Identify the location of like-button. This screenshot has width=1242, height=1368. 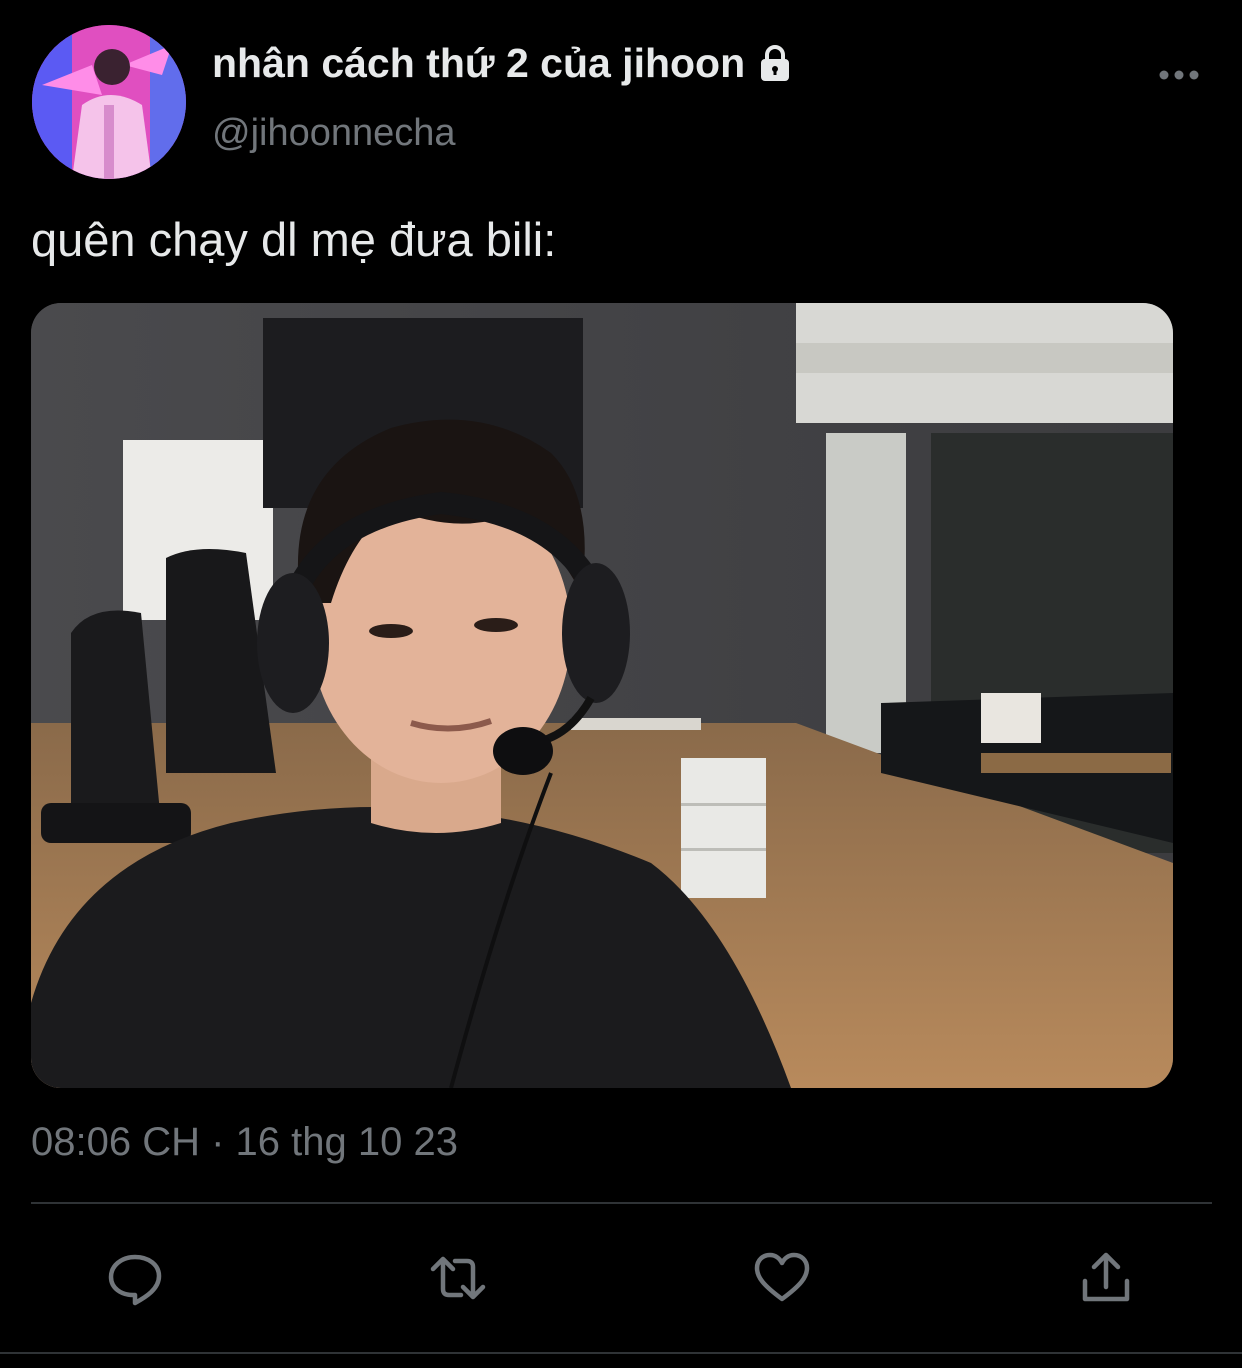
(782, 1278).